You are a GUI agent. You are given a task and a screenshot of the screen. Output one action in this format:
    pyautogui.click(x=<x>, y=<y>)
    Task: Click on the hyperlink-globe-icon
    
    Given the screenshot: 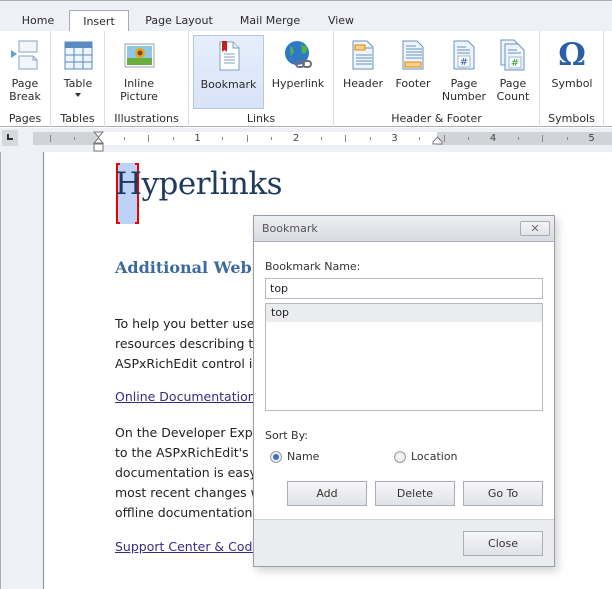 What is the action you would take?
    pyautogui.click(x=298, y=54)
    